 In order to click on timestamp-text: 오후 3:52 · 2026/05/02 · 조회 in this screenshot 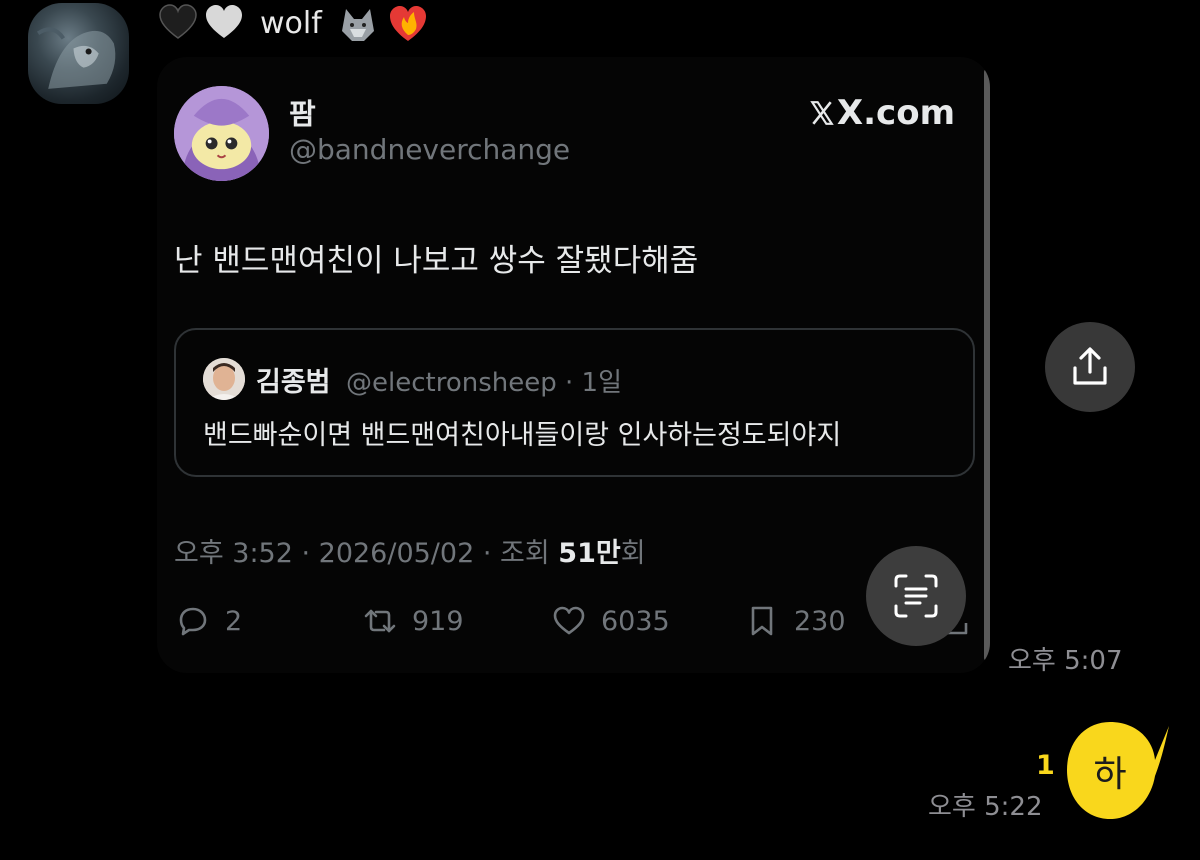, I will do `click(366, 553)`.